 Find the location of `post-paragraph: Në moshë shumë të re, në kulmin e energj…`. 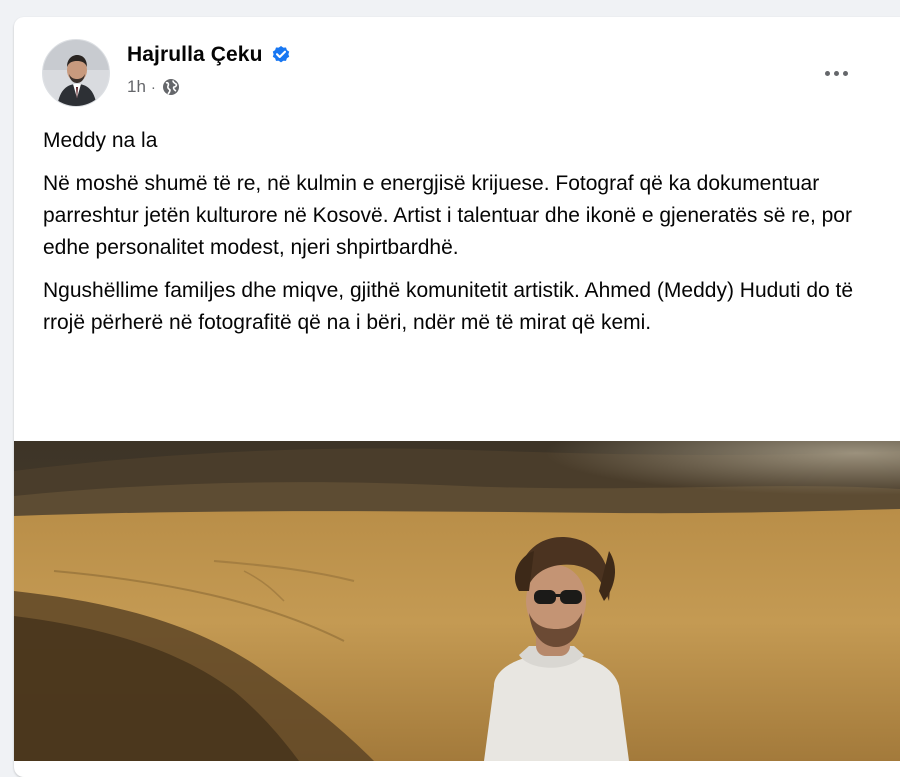

post-paragraph: Në moshë shumë të re, në kulmin e energj… is located at coordinates (447, 215).